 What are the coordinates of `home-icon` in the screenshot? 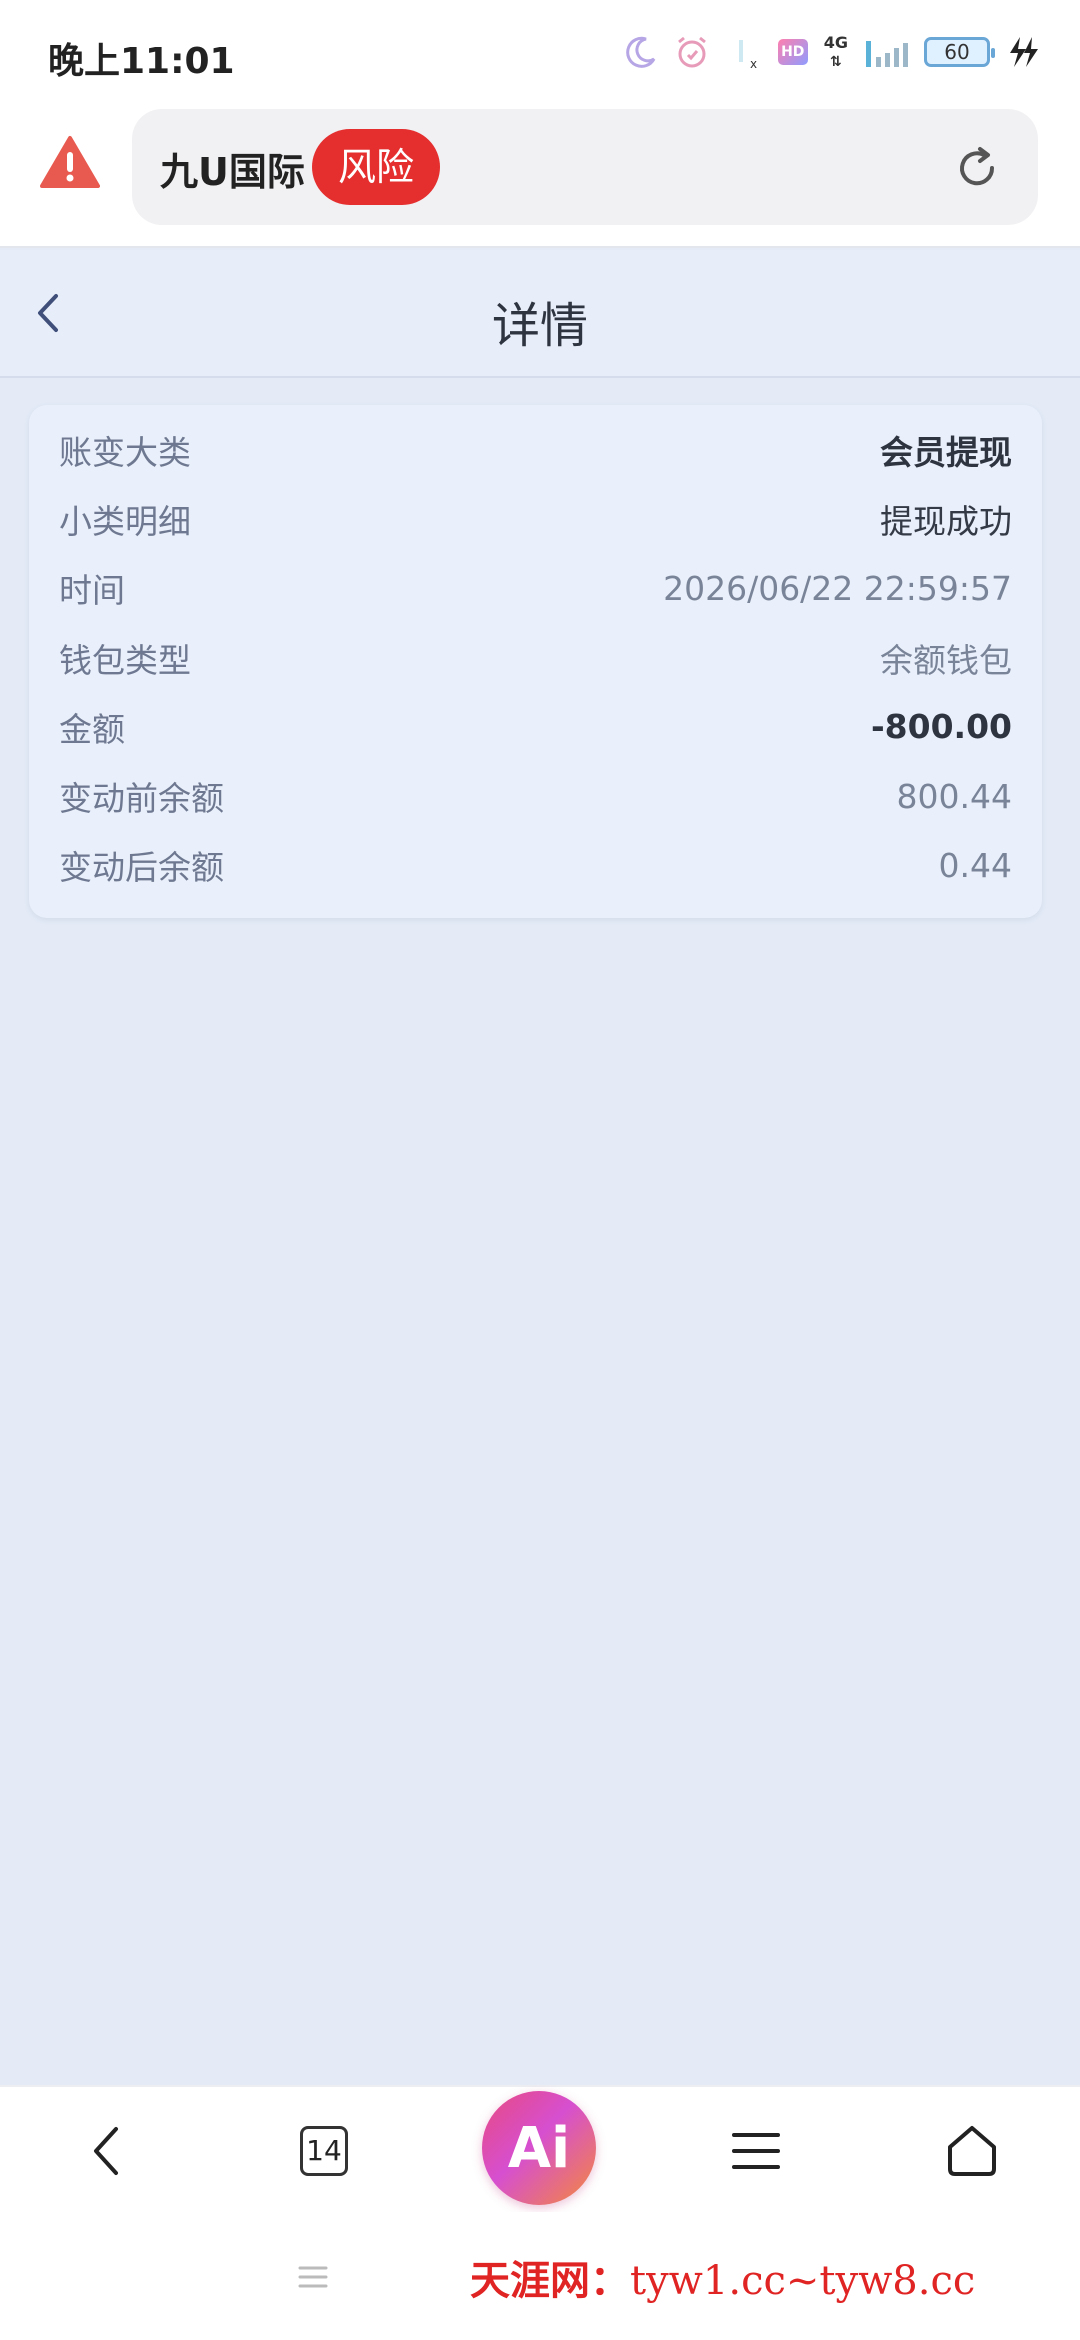 It's located at (972, 2151).